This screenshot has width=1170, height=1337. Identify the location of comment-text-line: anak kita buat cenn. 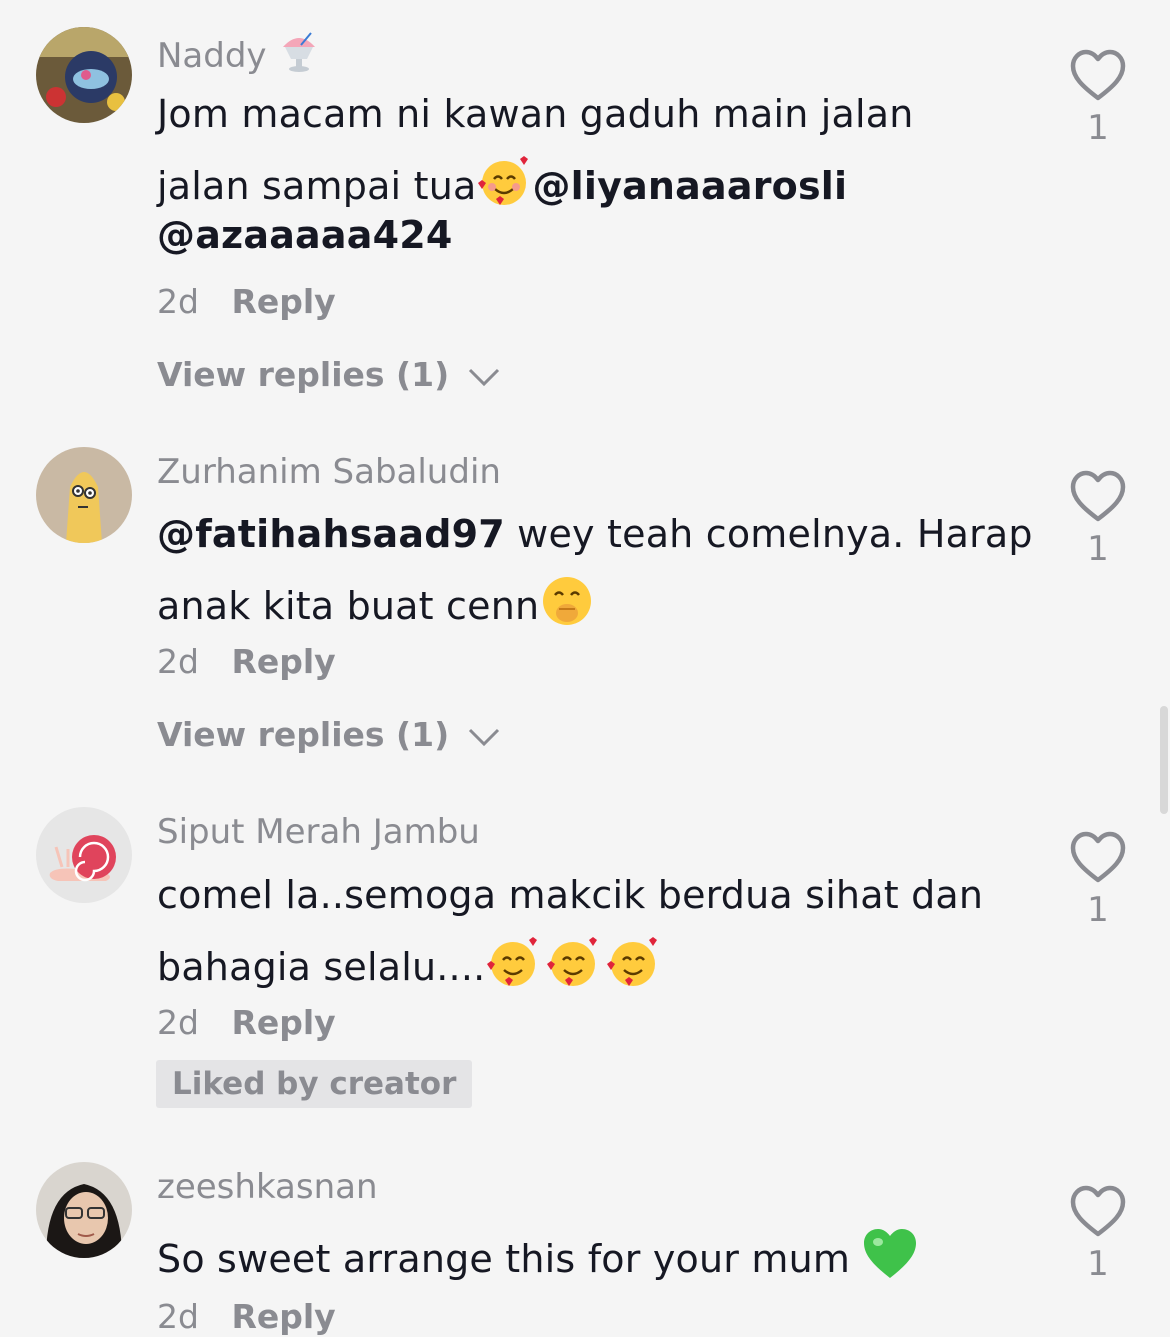
(348, 606).